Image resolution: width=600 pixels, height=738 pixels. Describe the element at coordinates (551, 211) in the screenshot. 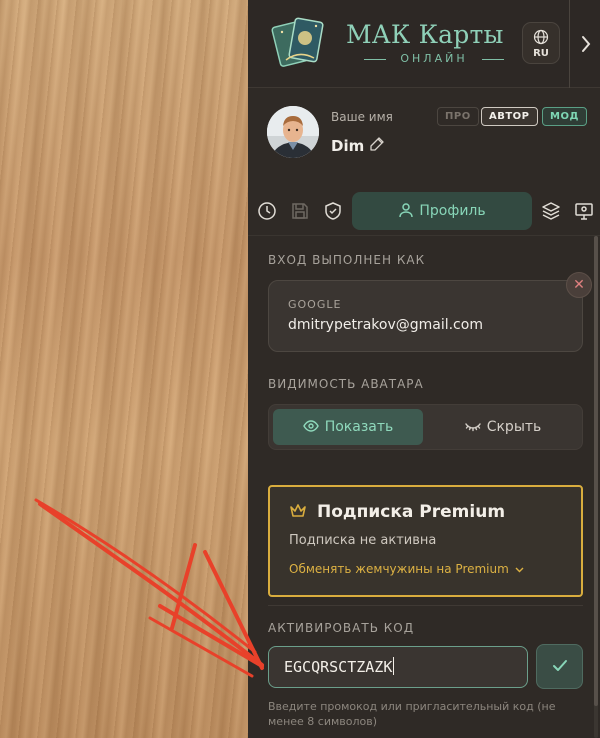

I see `layers-icon` at that location.